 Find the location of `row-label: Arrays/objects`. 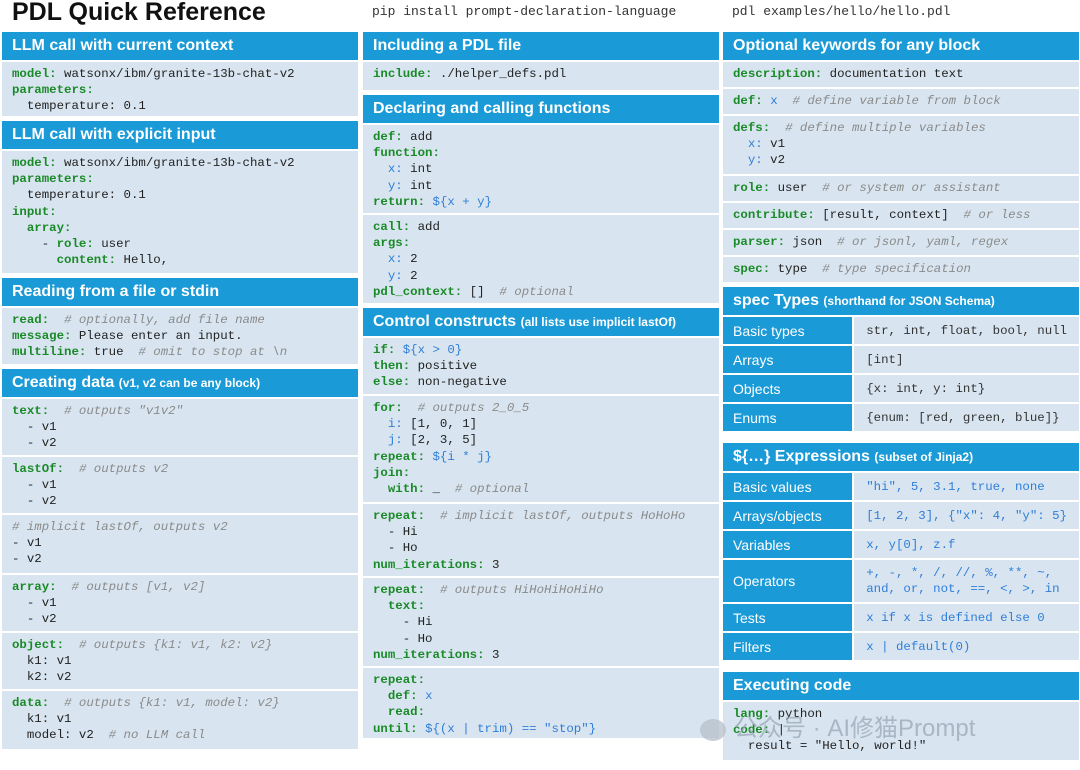

row-label: Arrays/objects is located at coordinates (789, 515).